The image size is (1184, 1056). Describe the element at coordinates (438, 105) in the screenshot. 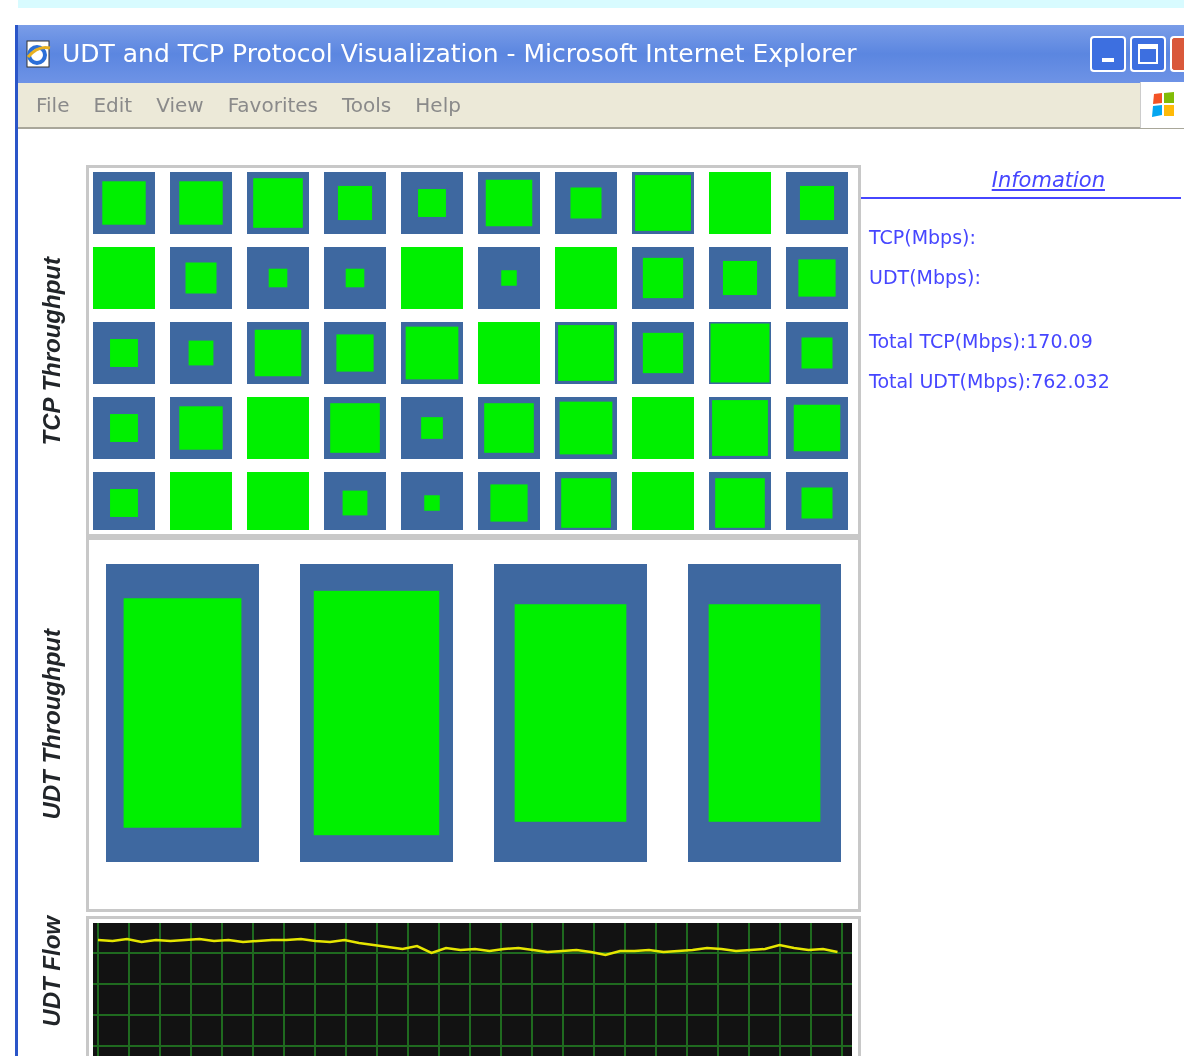

I see `menu-item: Help` at that location.